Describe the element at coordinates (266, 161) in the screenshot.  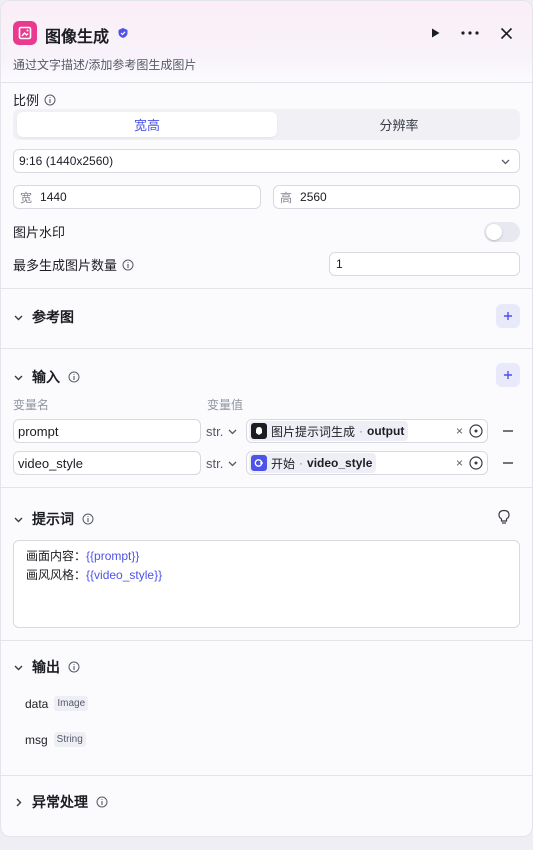
I see `ratio-select: 9:16 (1440x2560)` at that location.